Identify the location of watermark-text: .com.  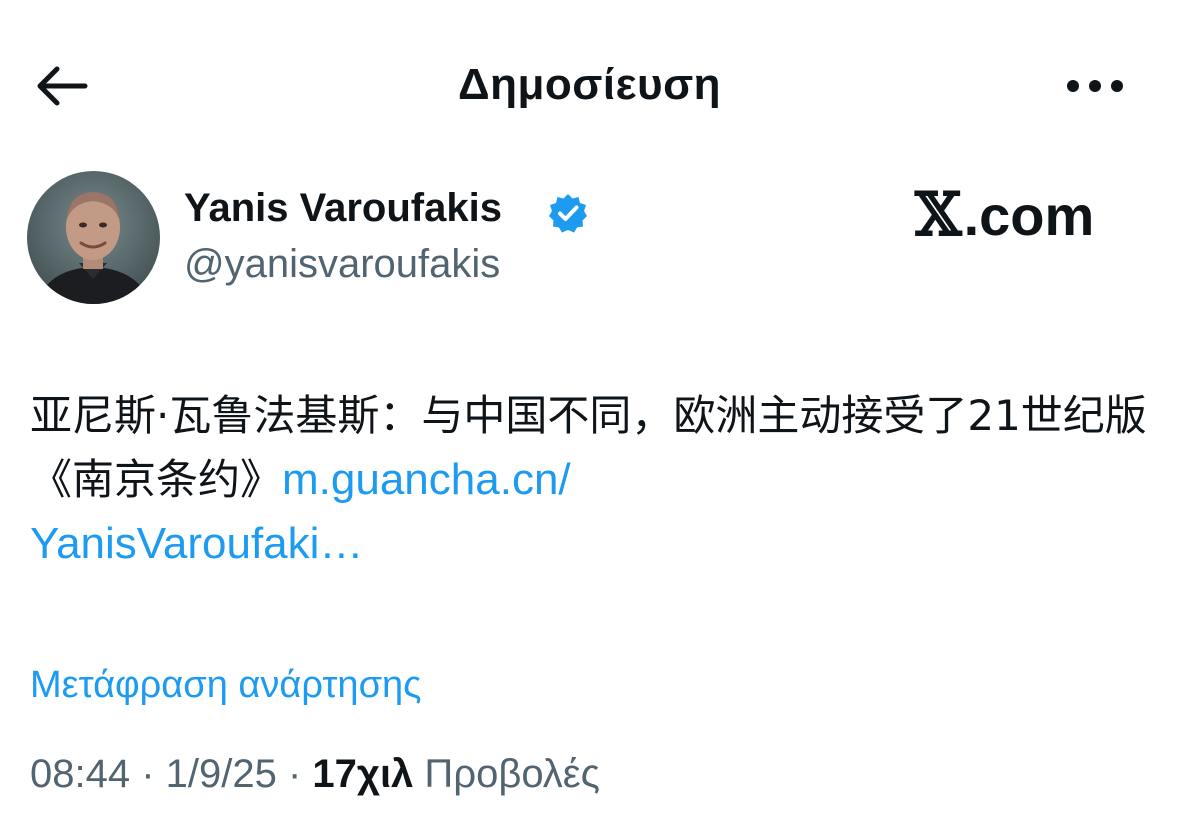
(1029, 215).